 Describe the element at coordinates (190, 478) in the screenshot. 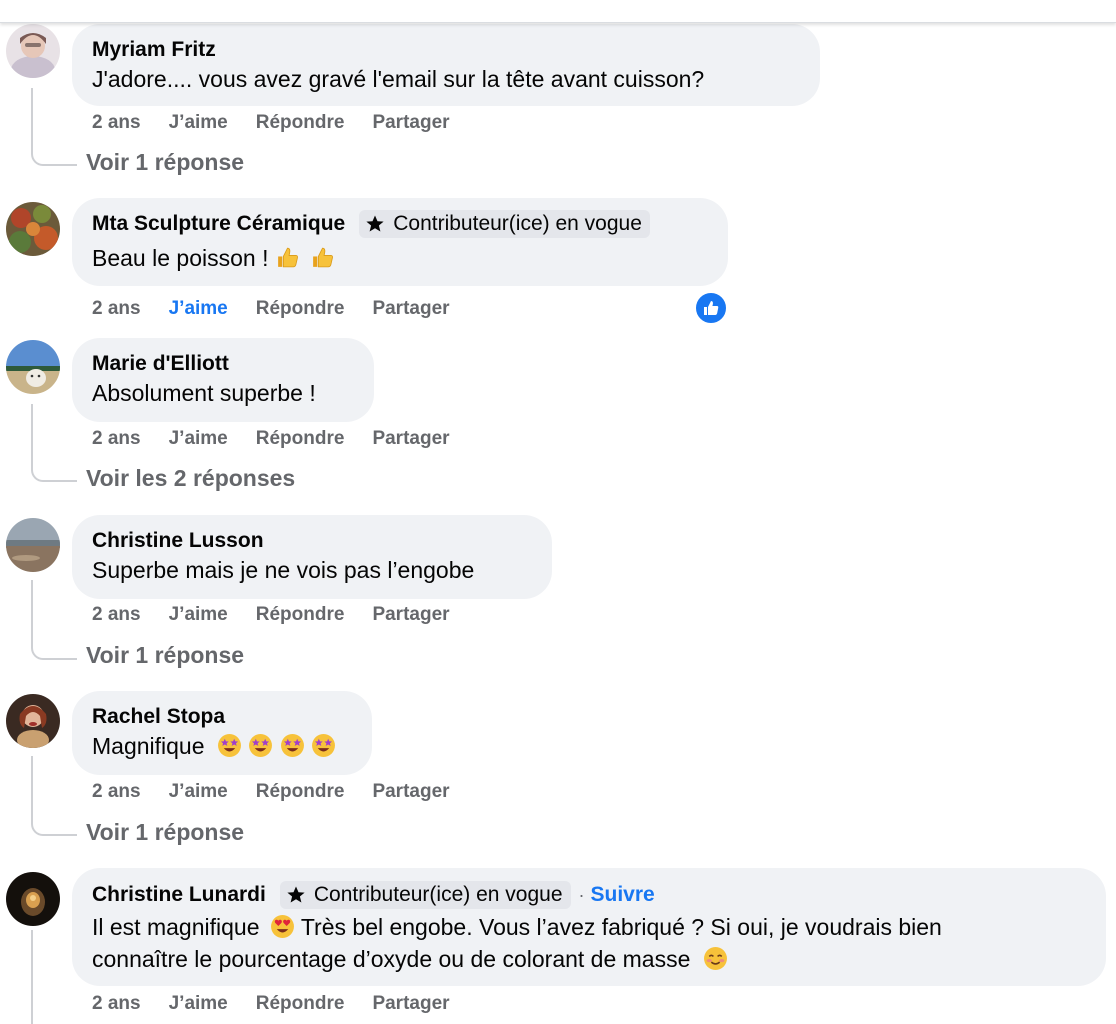

I see `see-replies-link: Voir les 2 réponses` at that location.